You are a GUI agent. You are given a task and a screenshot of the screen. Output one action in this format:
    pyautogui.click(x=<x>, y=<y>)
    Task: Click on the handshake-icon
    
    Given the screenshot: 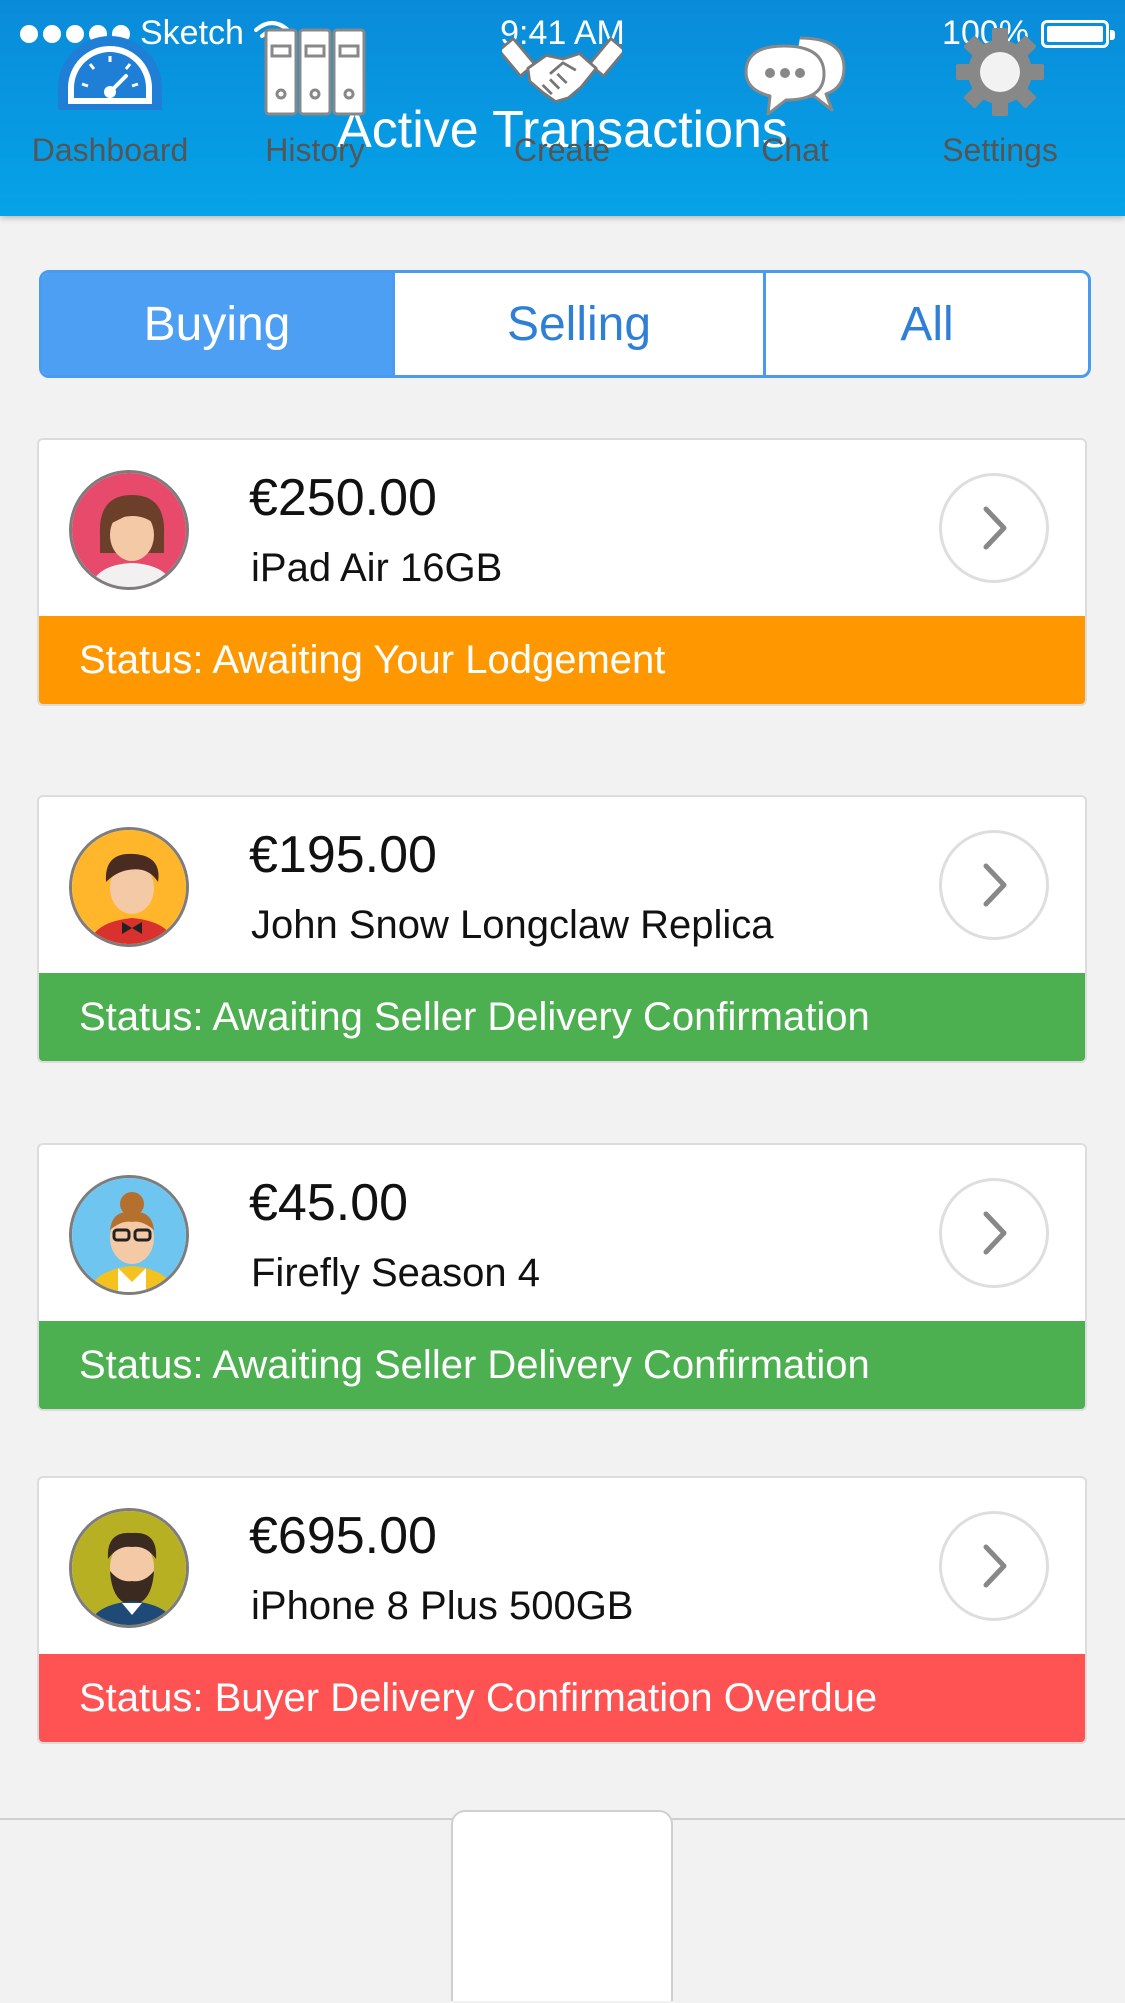 What is the action you would take?
    pyautogui.click(x=562, y=72)
    